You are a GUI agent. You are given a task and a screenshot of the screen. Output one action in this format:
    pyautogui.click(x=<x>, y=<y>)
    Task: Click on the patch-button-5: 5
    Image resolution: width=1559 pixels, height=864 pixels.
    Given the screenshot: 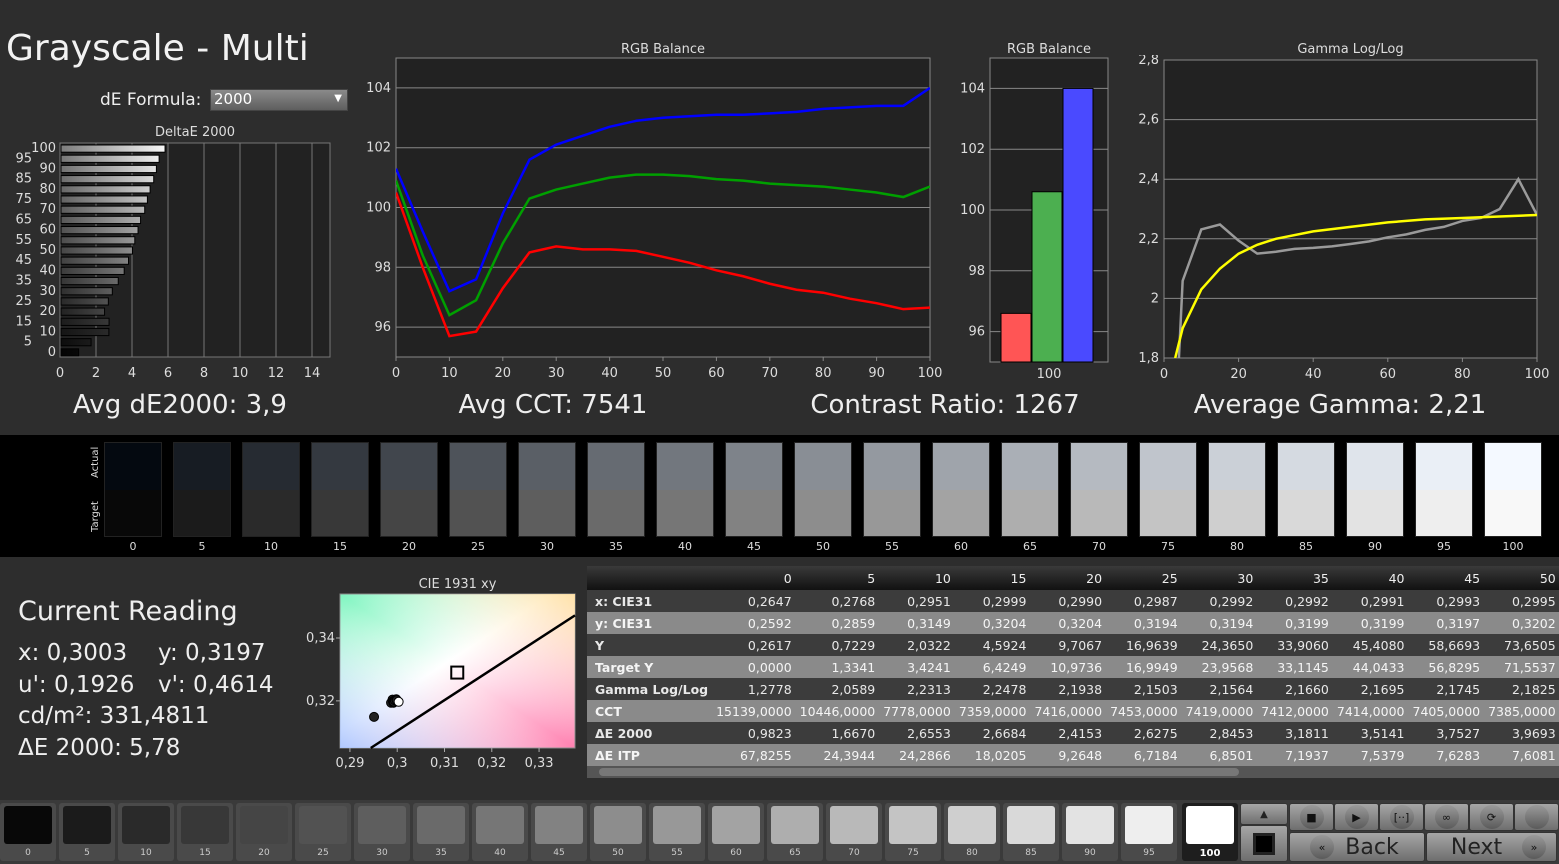 What is the action you would take?
    pyautogui.click(x=87, y=832)
    